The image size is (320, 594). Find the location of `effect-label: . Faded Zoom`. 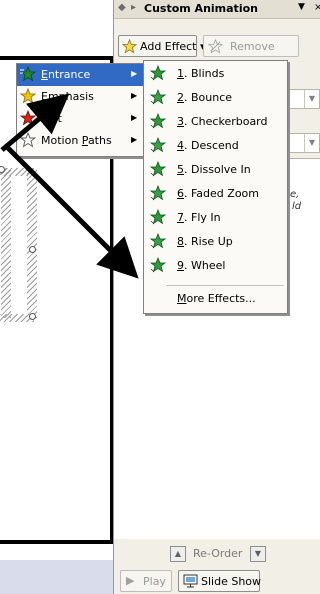

effect-label: . Faded Zoom is located at coordinates (221, 193).